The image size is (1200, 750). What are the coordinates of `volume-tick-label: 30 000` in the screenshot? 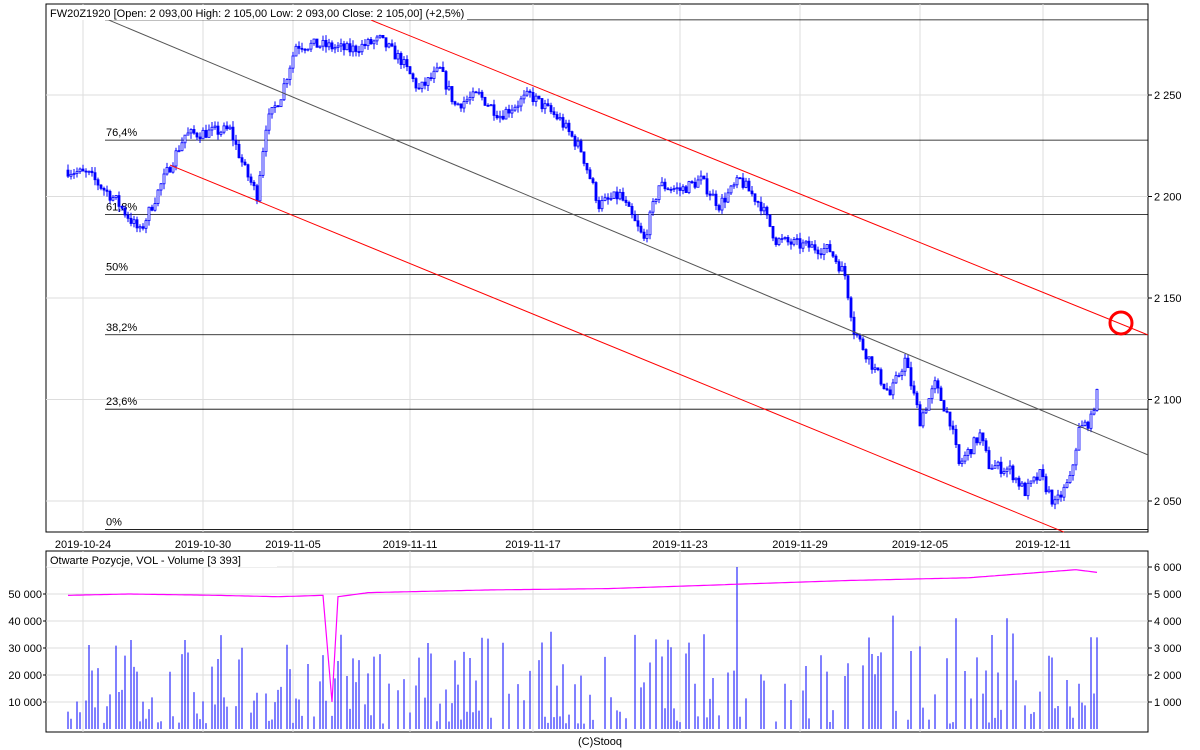 It's located at (25, 649).